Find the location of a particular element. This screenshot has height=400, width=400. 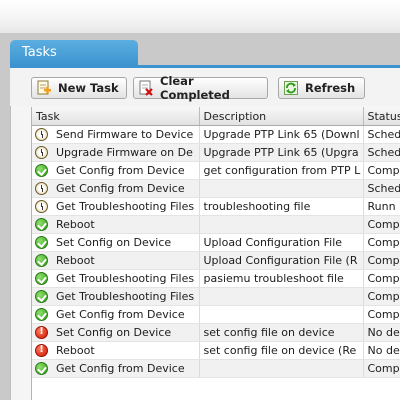

task-name: Upgrade Firmware on De is located at coordinates (124, 152).